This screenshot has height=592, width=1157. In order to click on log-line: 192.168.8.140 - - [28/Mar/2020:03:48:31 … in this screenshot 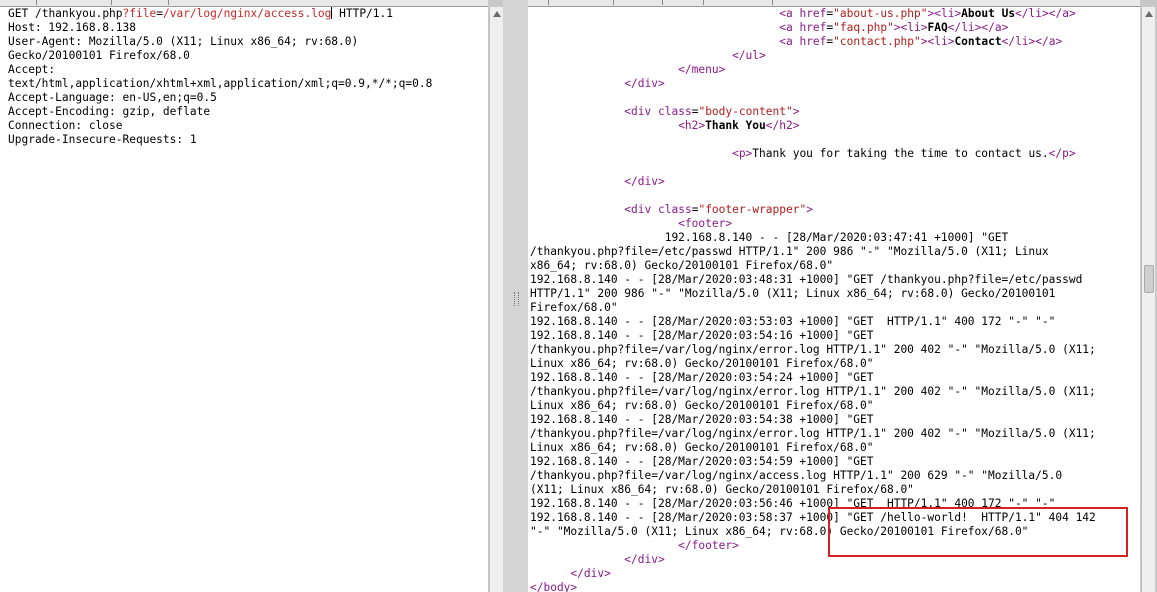, I will do `click(806, 279)`.